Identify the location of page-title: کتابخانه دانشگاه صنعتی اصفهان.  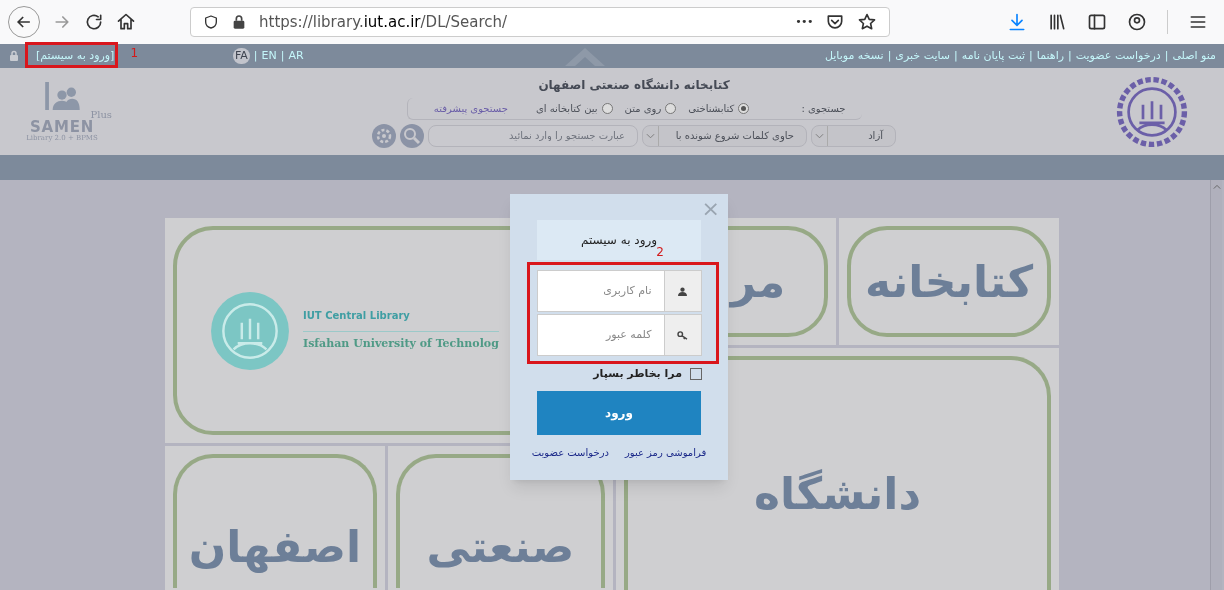
(634, 85).